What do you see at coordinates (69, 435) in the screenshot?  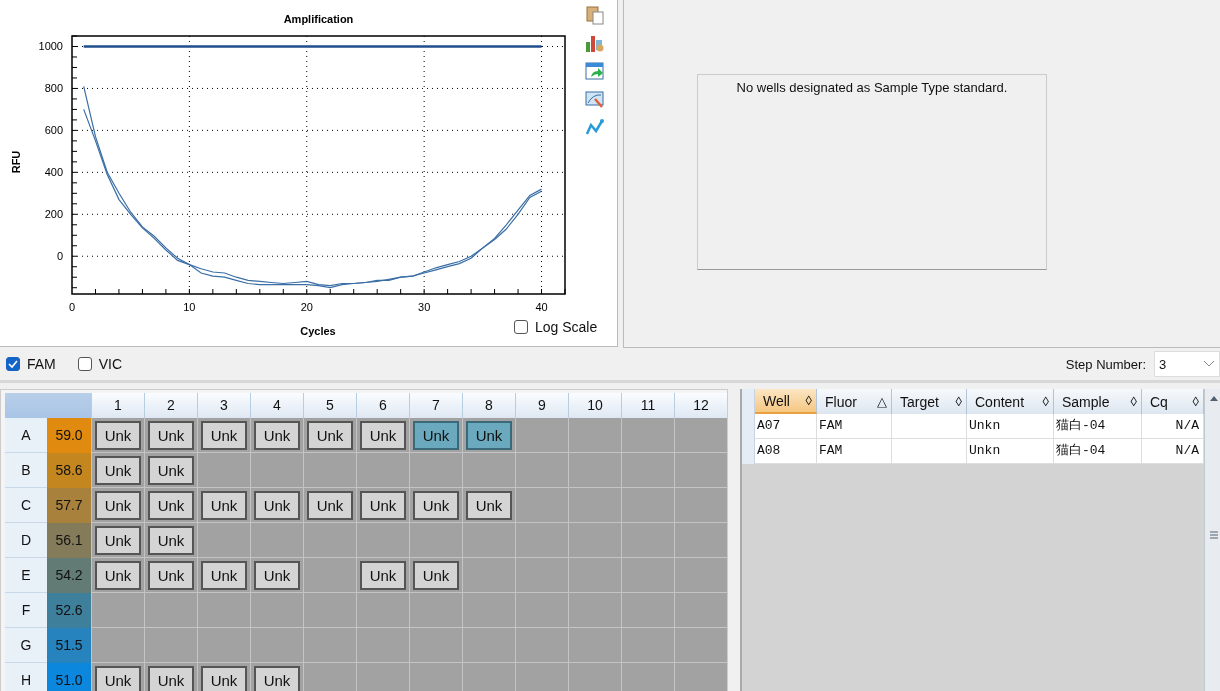 I see `temperature-cell: 59.0` at bounding box center [69, 435].